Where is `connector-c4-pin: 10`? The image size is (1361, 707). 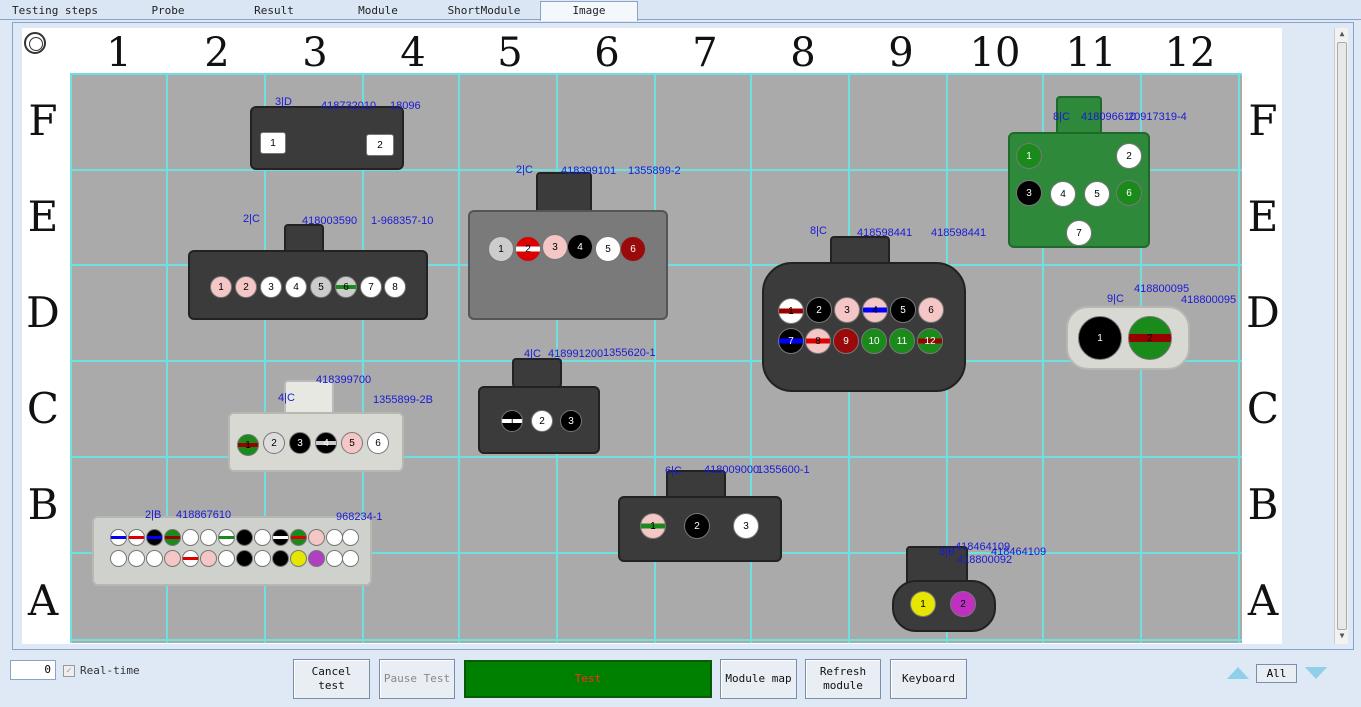 connector-c4-pin: 10 is located at coordinates (874, 341).